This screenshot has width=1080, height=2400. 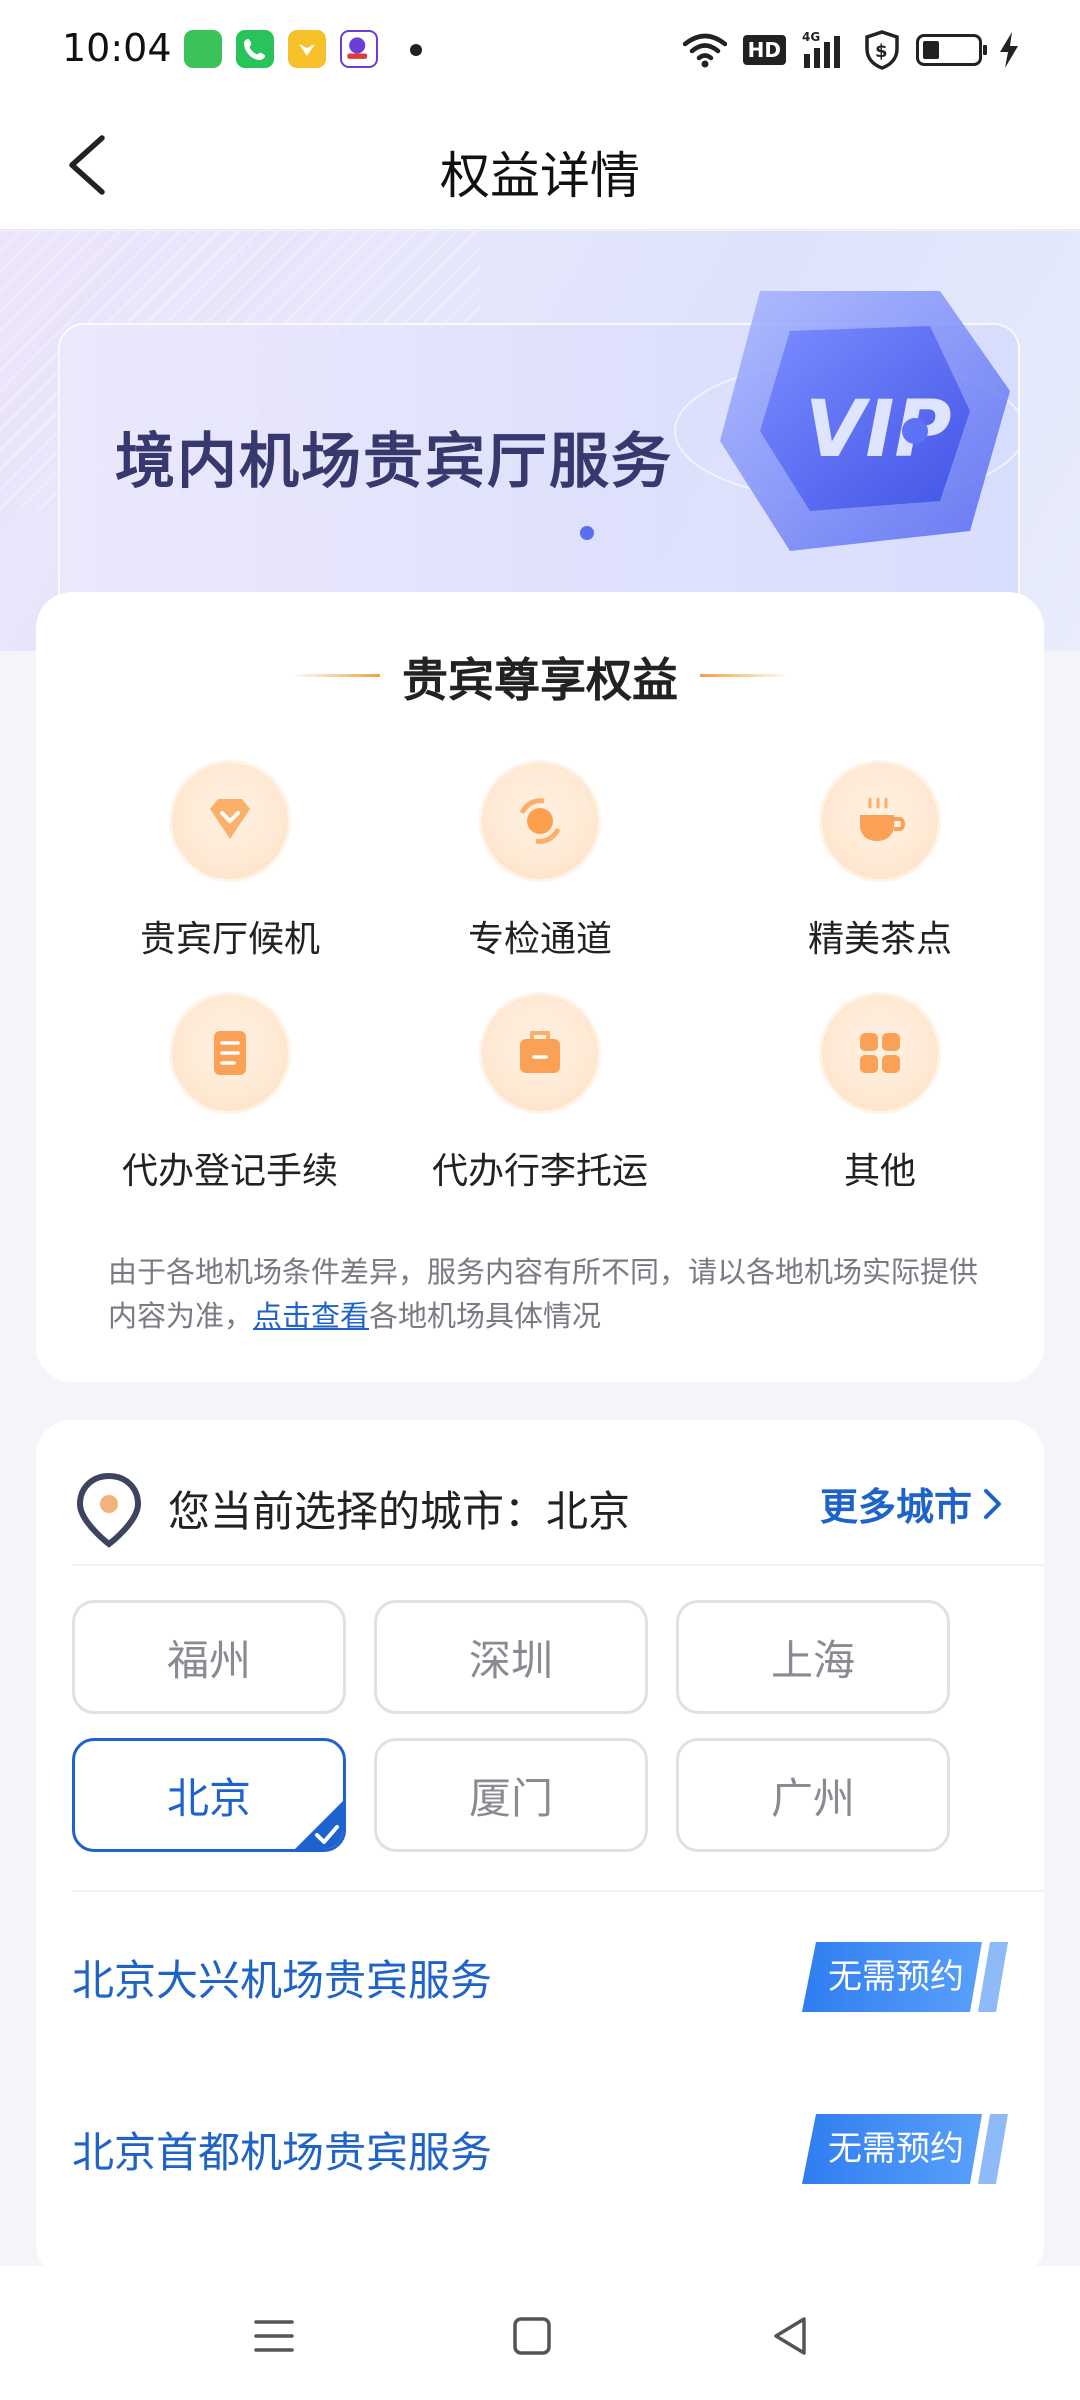 What do you see at coordinates (745, 675) in the screenshot?
I see `title-decor-right` at bounding box center [745, 675].